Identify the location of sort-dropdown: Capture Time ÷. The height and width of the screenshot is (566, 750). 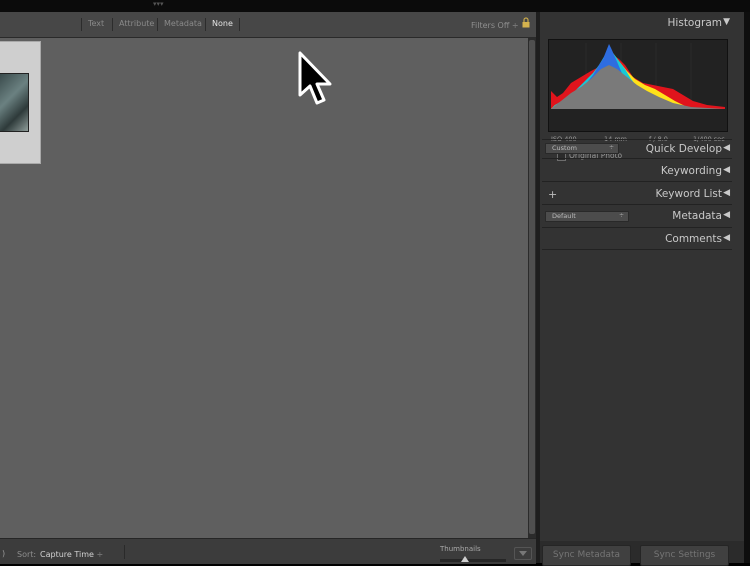
(71, 554).